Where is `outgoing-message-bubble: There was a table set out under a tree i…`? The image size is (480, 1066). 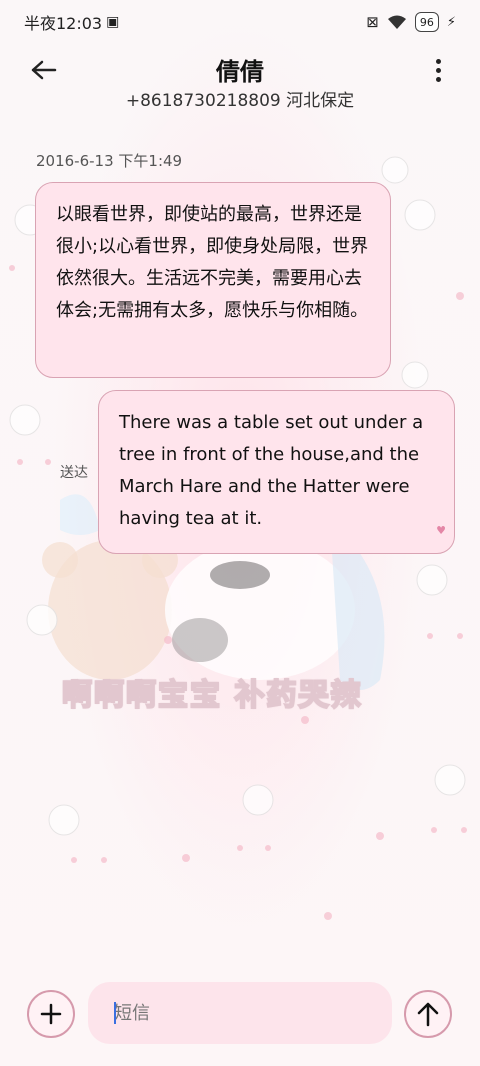 outgoing-message-bubble: There was a table set out under a tree i… is located at coordinates (276, 472).